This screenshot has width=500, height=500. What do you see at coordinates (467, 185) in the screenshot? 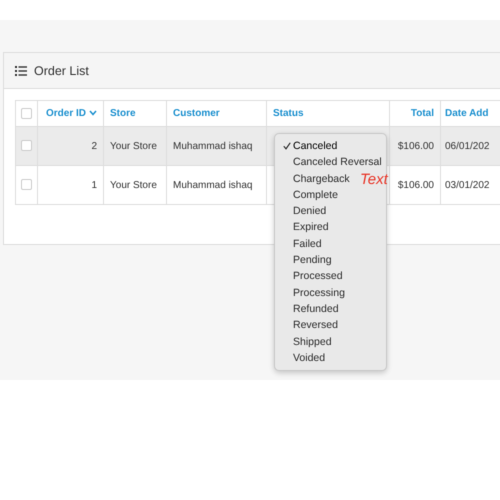
I see `table-cell: 03/01/202` at bounding box center [467, 185].